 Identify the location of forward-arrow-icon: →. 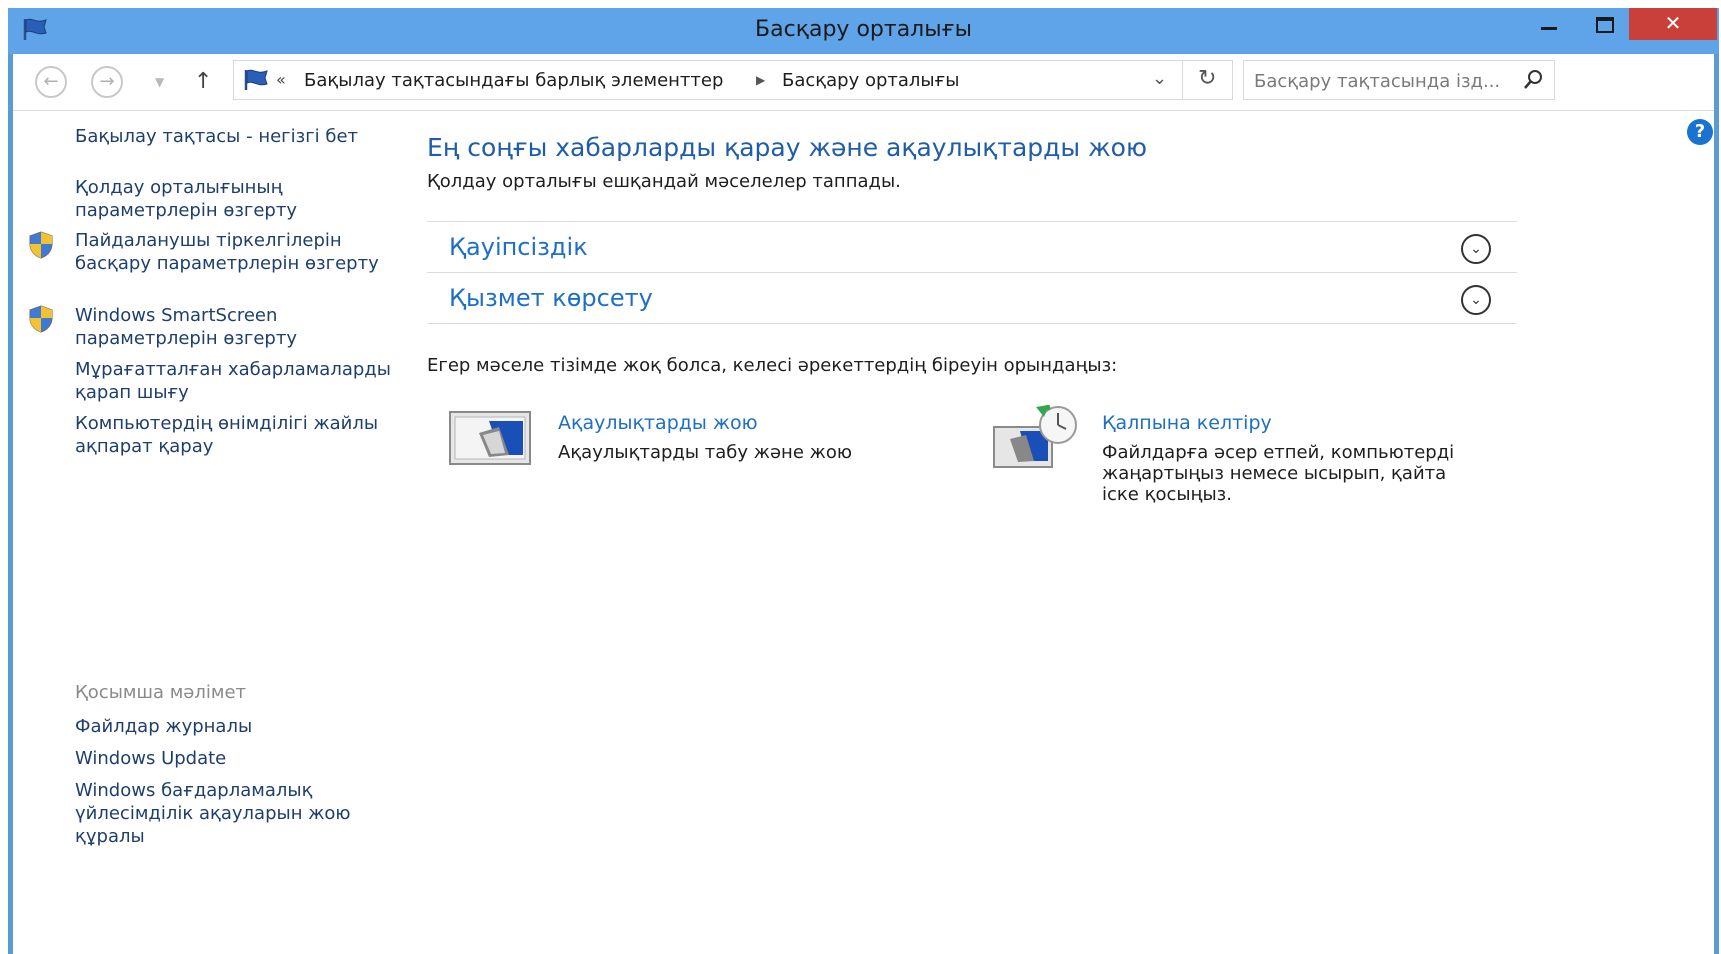
(107, 82).